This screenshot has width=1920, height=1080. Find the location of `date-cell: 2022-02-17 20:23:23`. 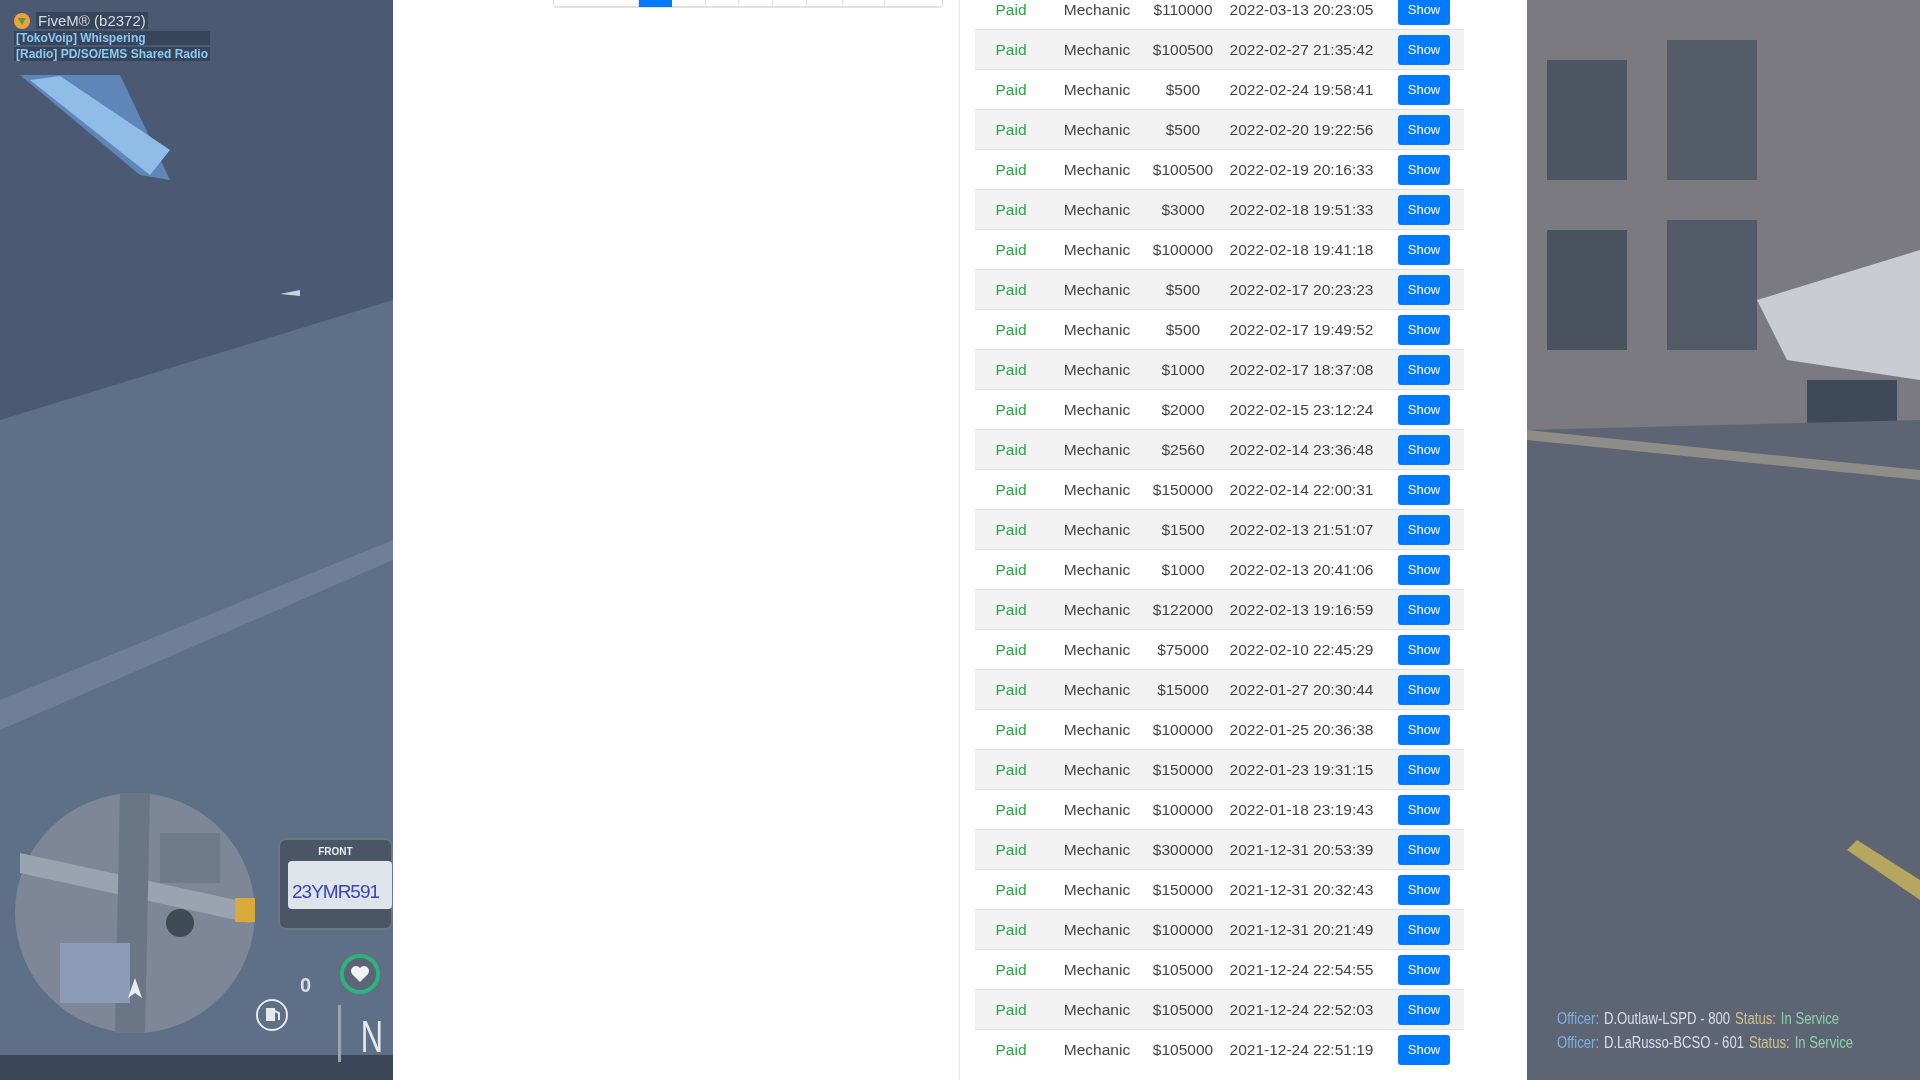

date-cell: 2022-02-17 20:23:23 is located at coordinates (1301, 289).